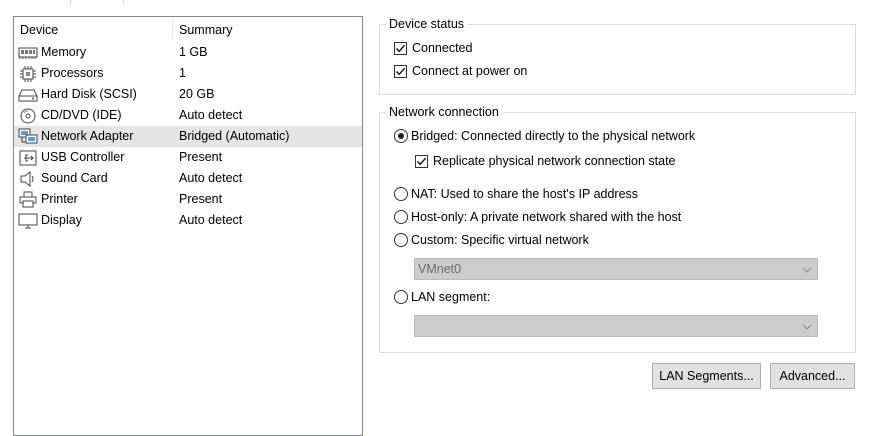 The width and height of the screenshot is (876, 436). What do you see at coordinates (525, 194) in the screenshot?
I see `nat-label: NAT: Used to share the host's IP address` at bounding box center [525, 194].